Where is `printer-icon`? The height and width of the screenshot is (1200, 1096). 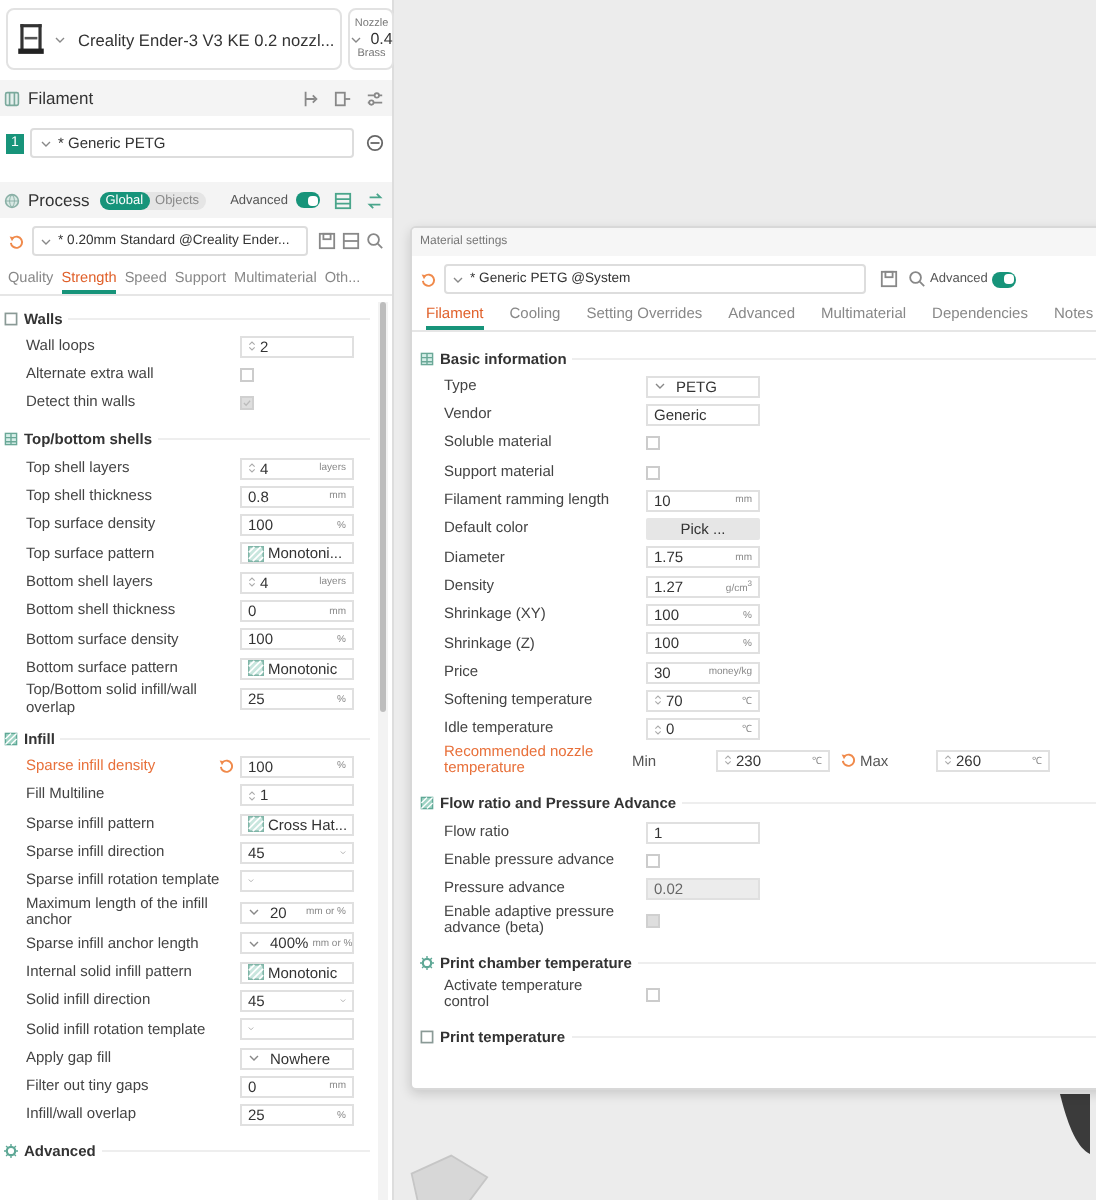 printer-icon is located at coordinates (31, 39).